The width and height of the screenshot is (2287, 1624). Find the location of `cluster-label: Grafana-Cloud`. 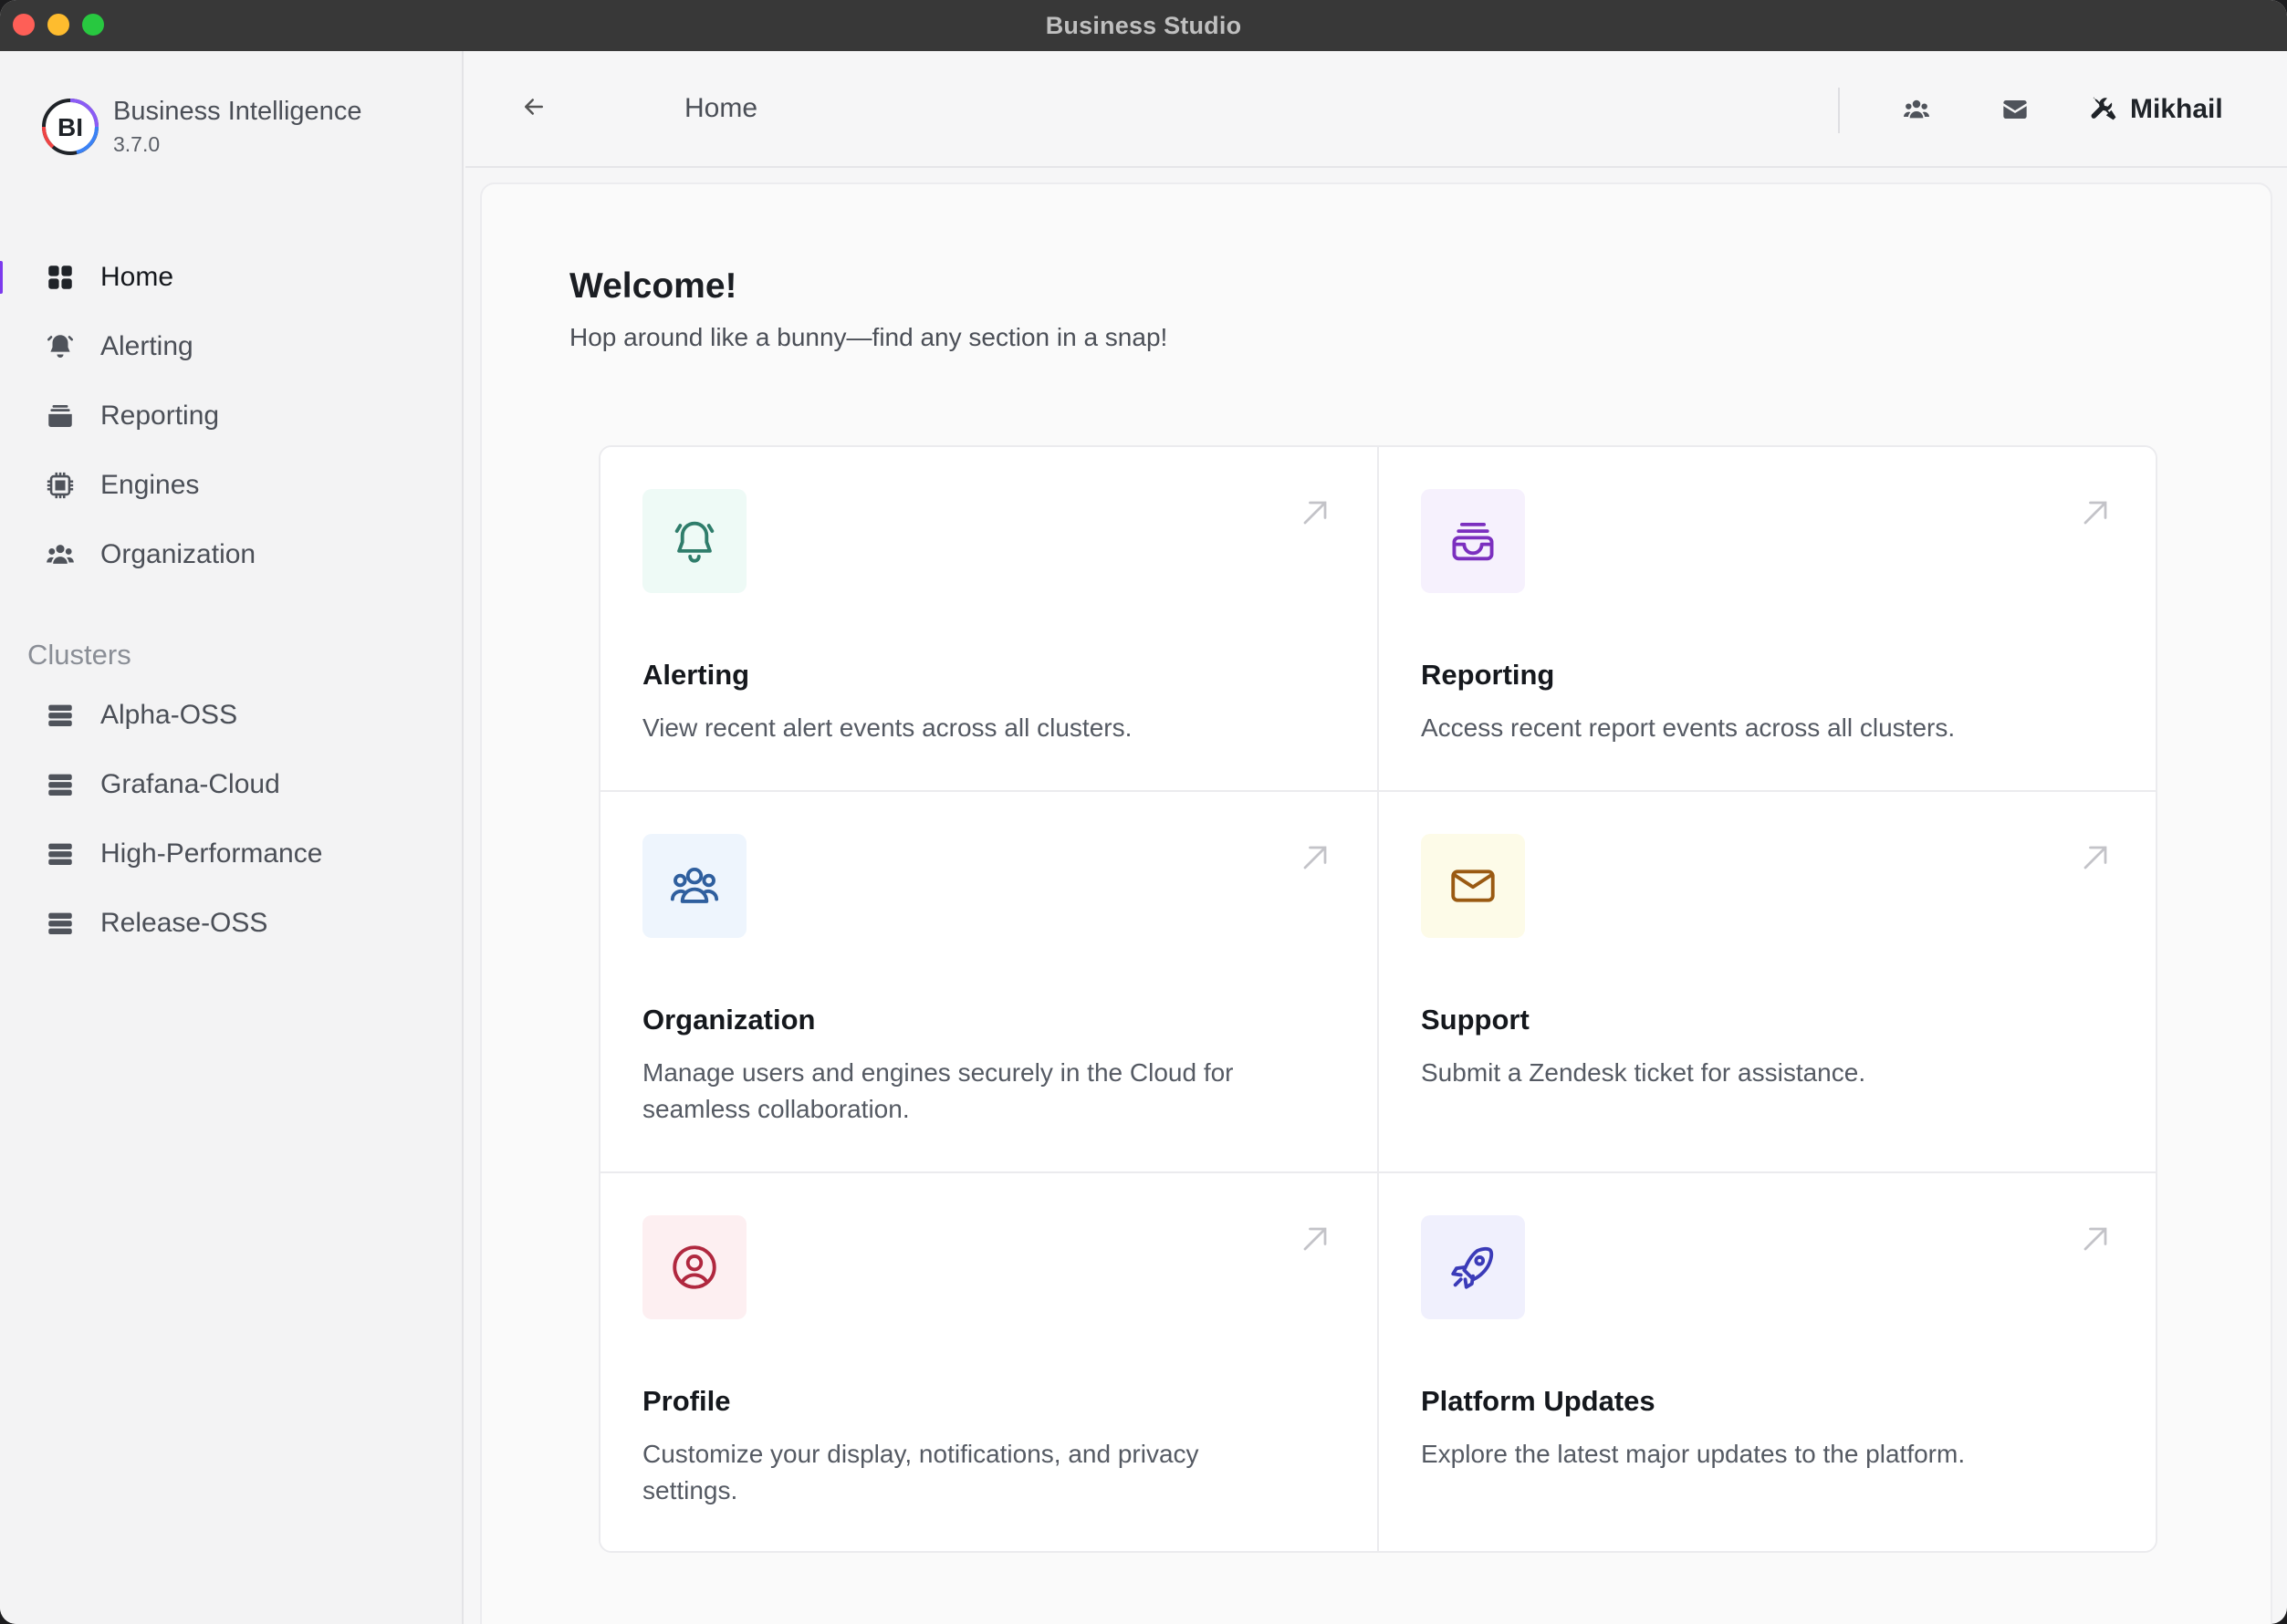

cluster-label: Grafana-Cloud is located at coordinates (190, 784).